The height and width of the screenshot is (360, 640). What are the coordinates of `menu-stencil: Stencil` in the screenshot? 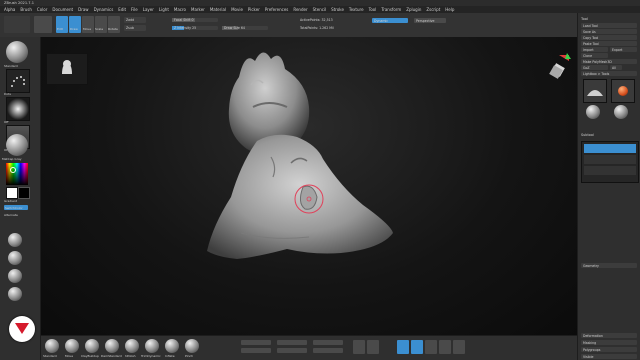 It's located at (320, 9).